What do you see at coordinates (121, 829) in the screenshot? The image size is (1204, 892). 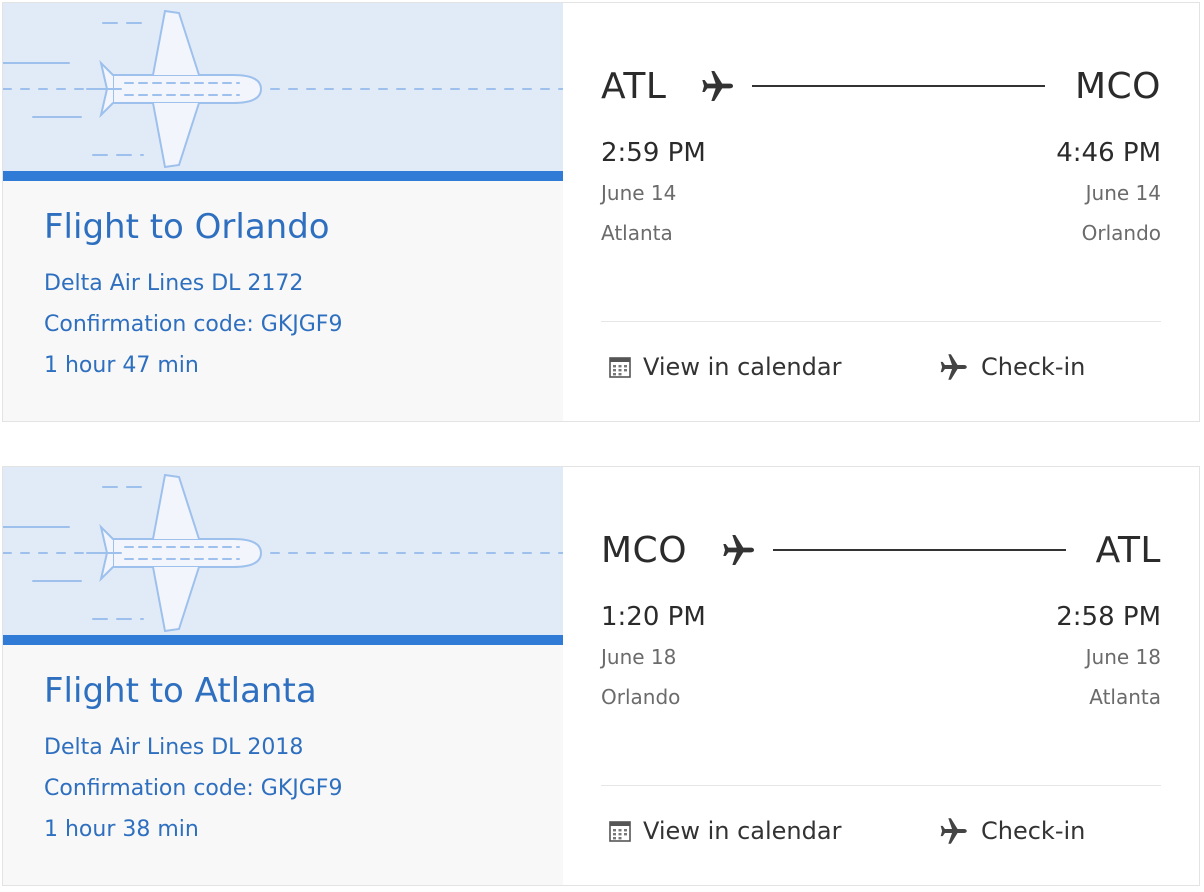 I see `flight-duration: 1 hour 38 min` at bounding box center [121, 829].